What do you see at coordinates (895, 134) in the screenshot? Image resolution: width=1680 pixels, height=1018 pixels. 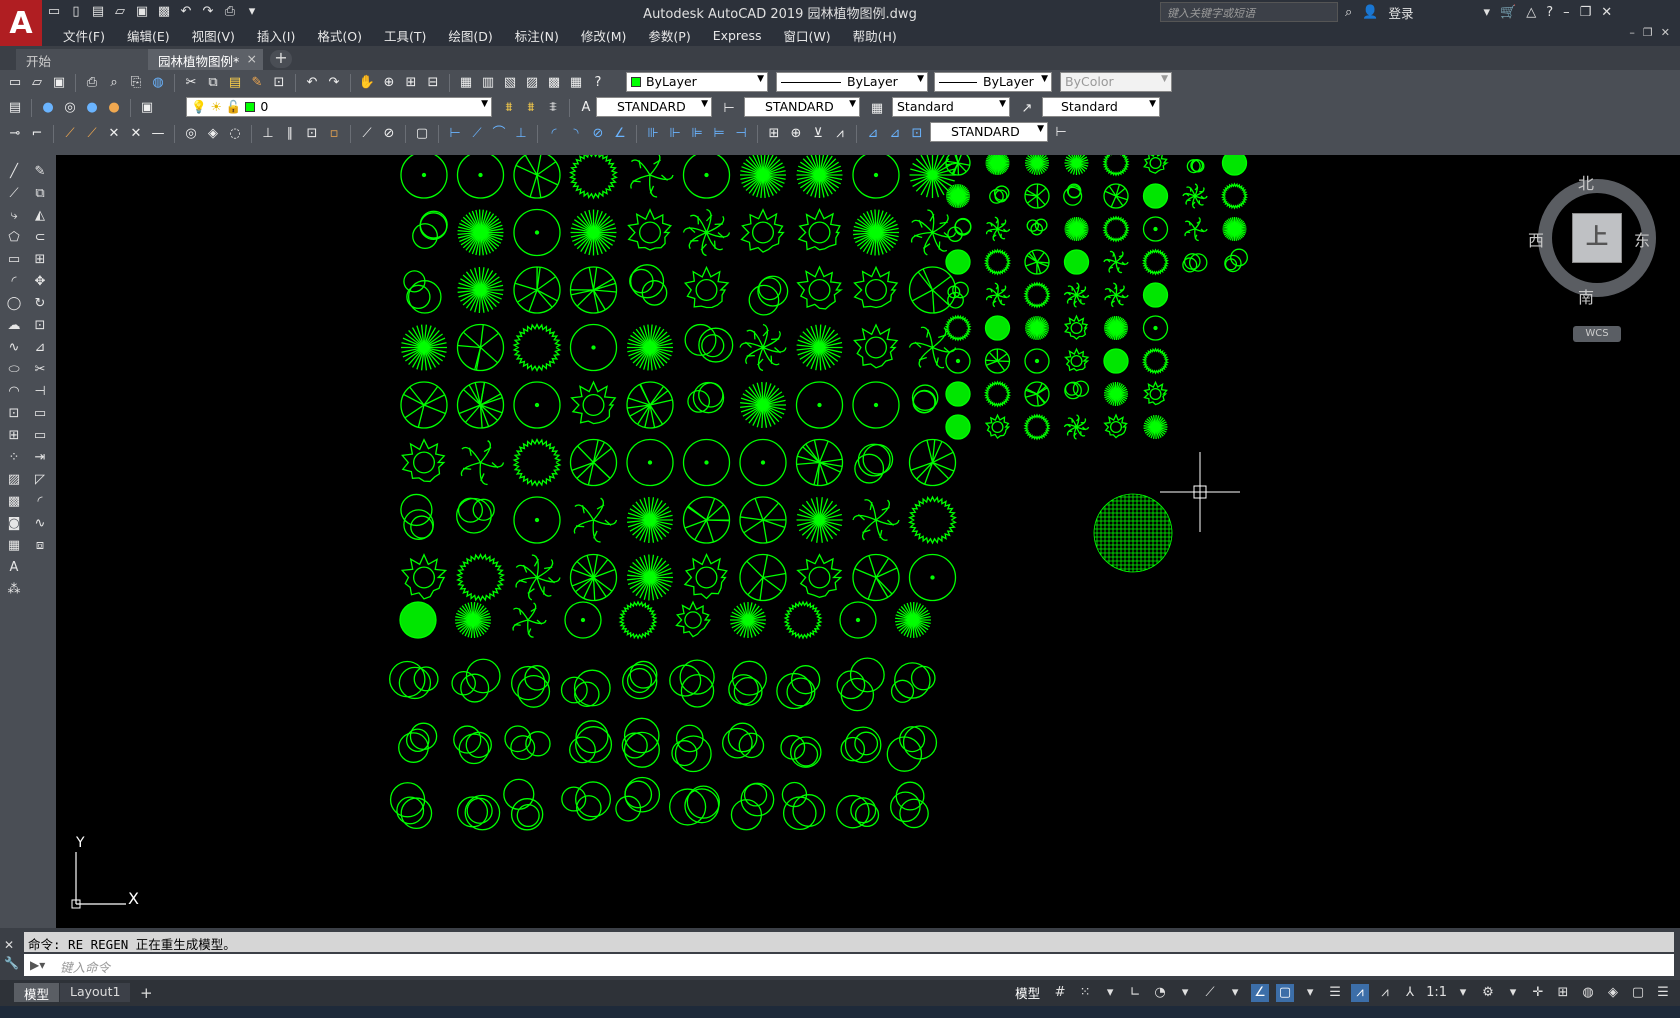 I see `dim-text-edit-icon: ⊿` at bounding box center [895, 134].